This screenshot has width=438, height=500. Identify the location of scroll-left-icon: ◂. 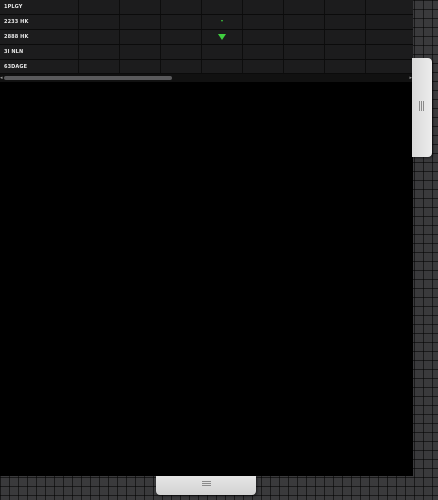
(1, 78).